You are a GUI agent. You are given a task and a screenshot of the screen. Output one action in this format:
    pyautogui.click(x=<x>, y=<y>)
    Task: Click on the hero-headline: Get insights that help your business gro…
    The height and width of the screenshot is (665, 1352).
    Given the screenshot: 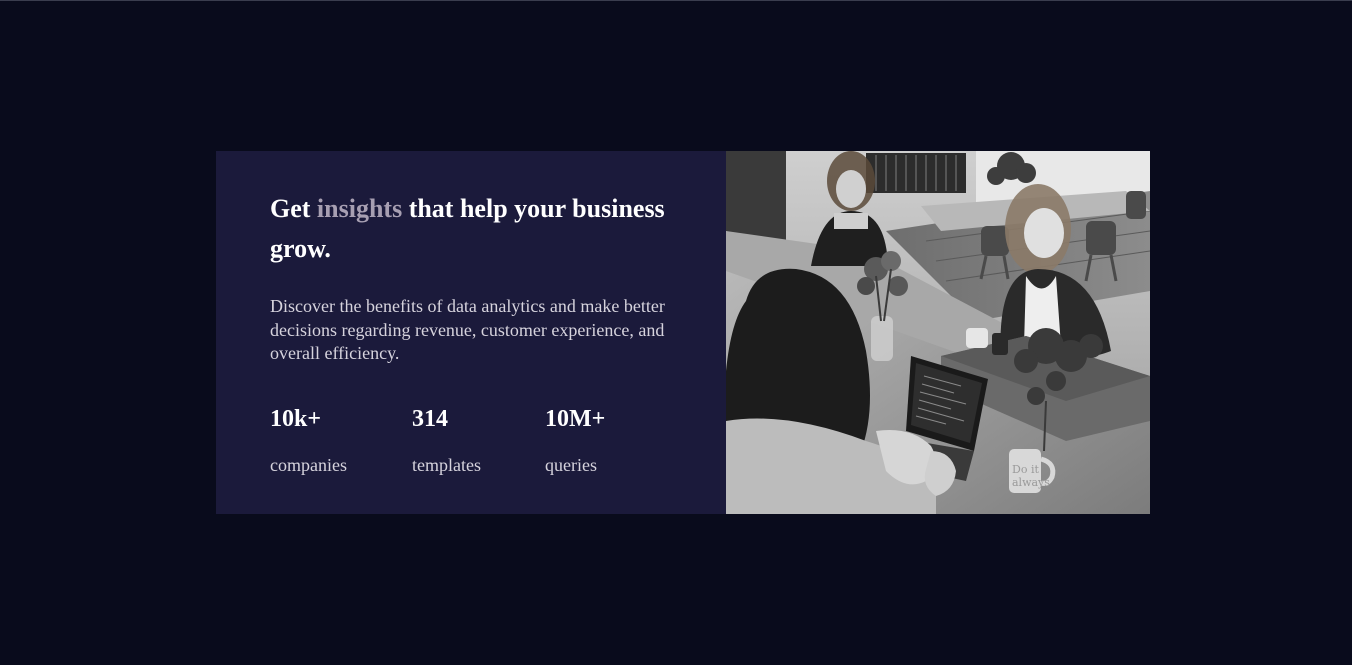 What is the action you would take?
    pyautogui.click(x=478, y=229)
    